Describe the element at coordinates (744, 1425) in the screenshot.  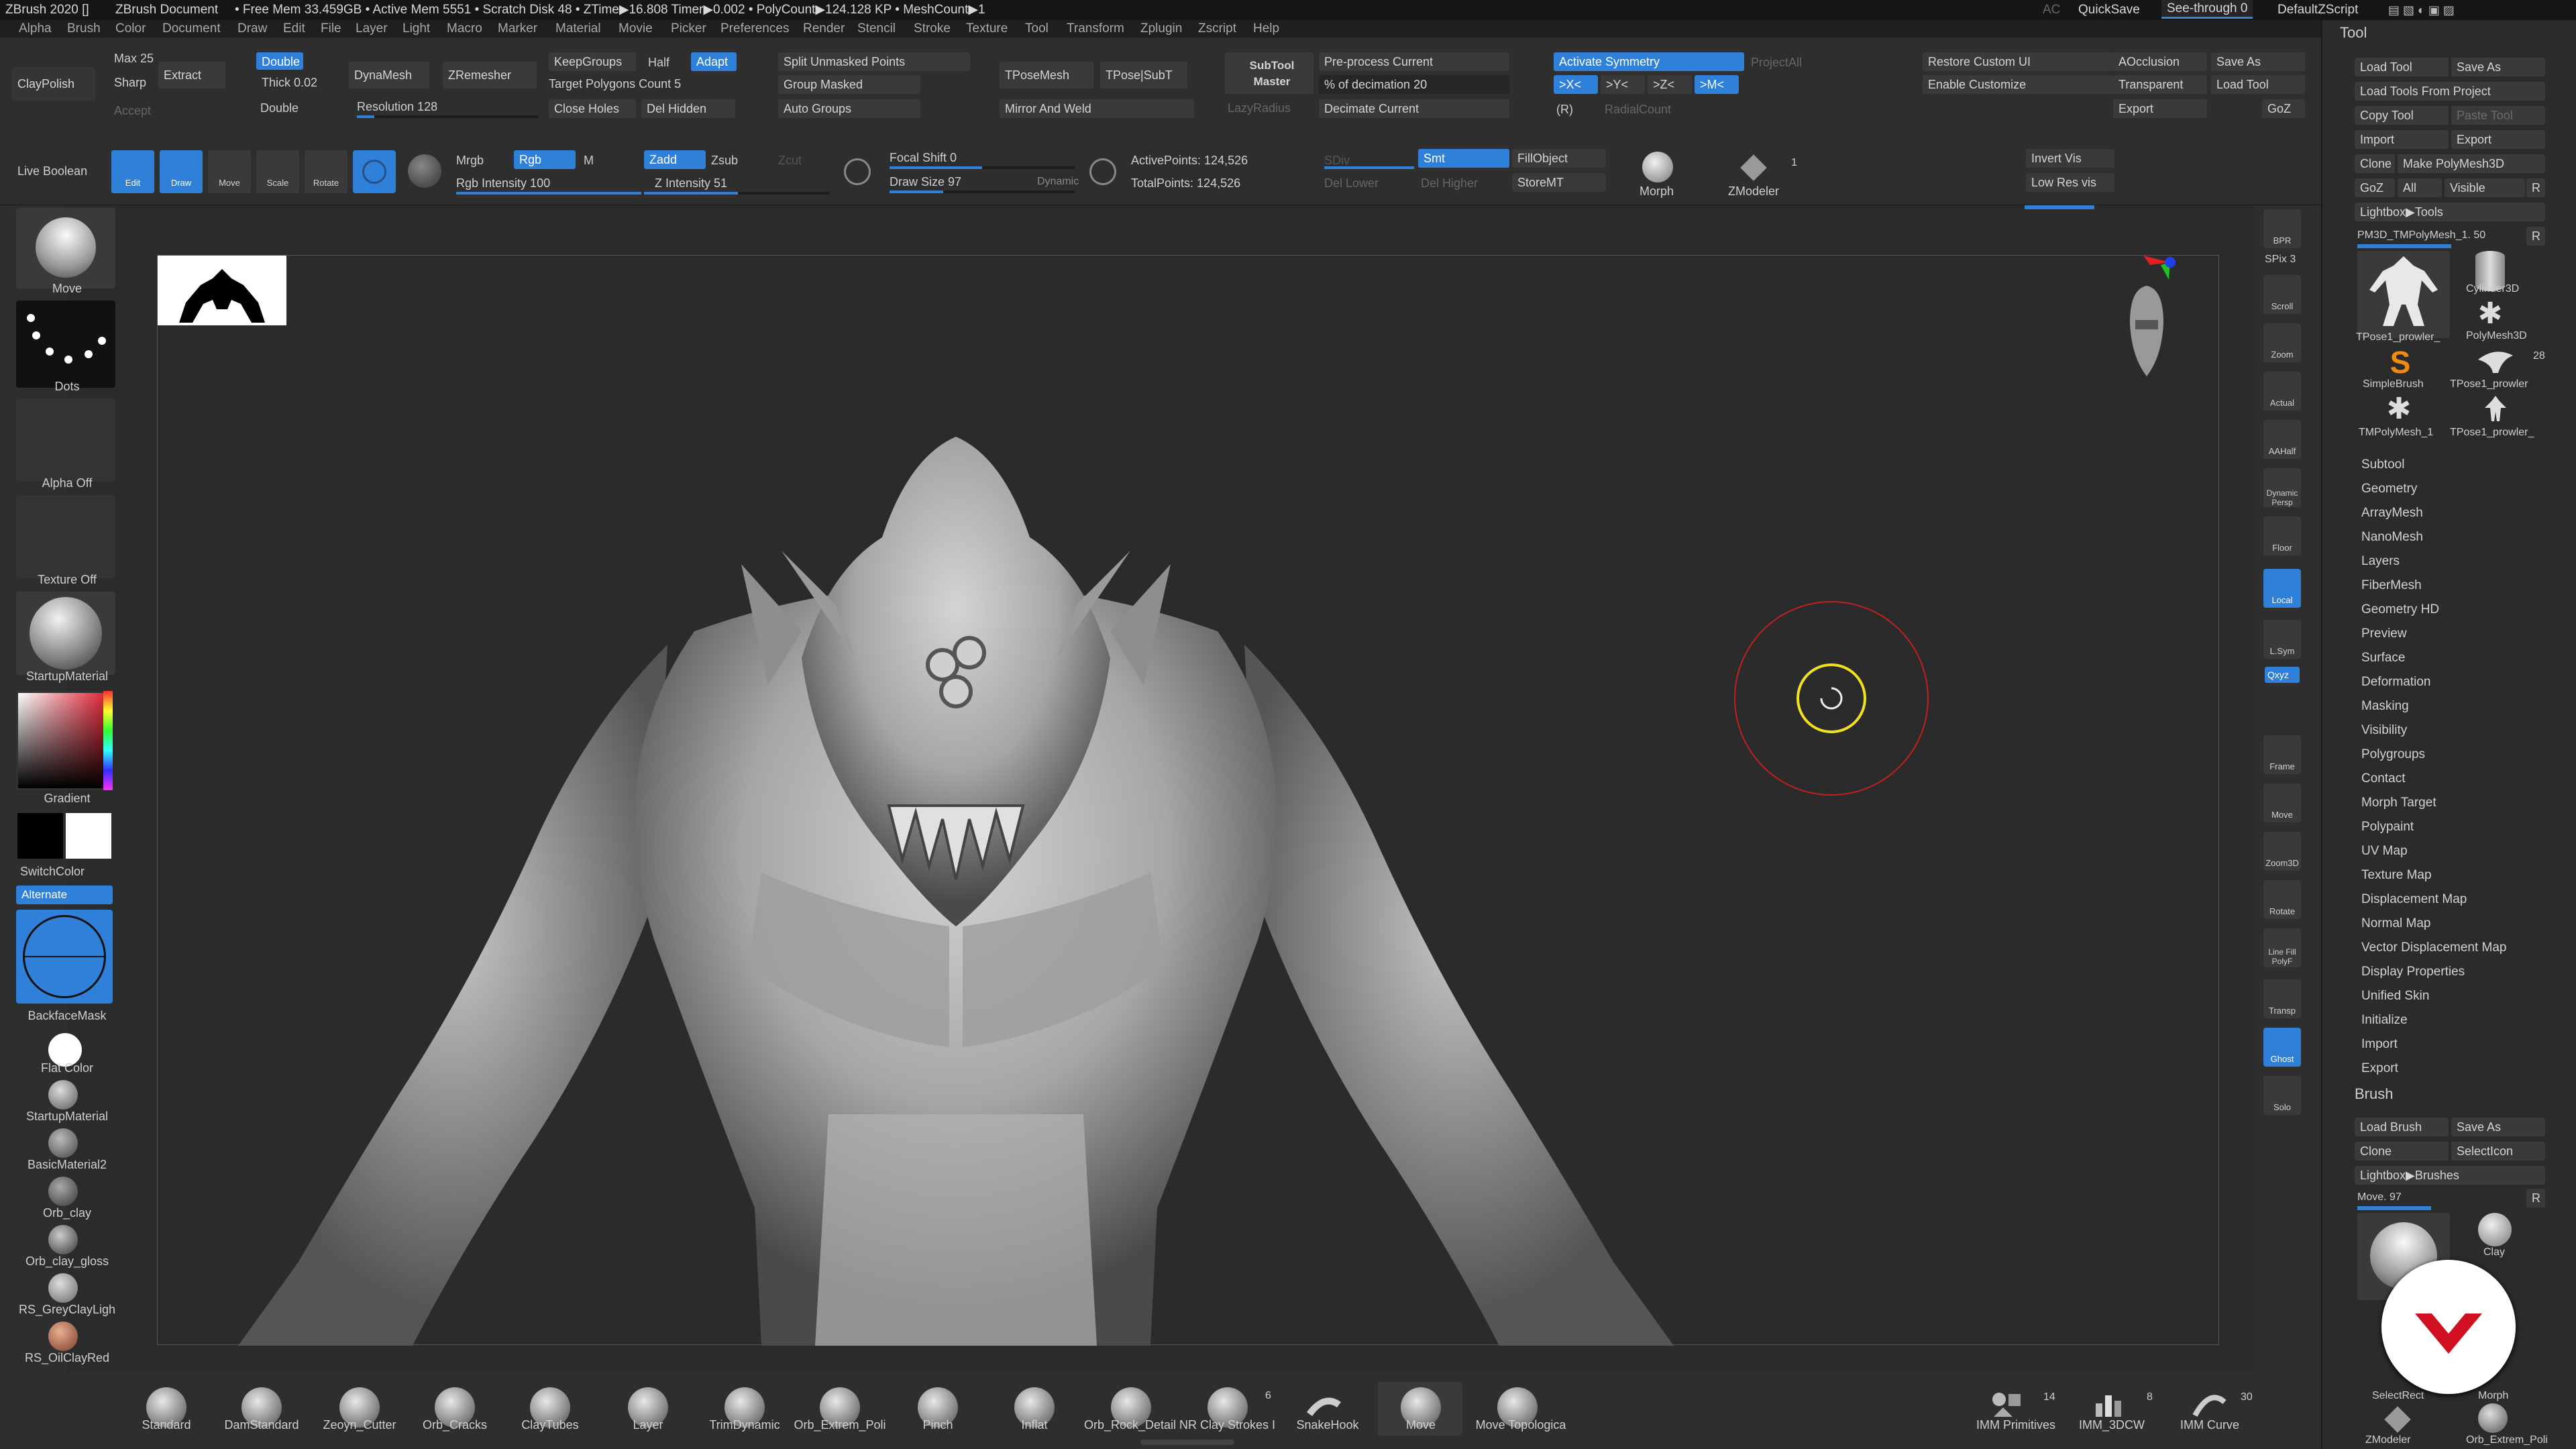
I see `brush-trimdynamic-label: TrimDynamic` at that location.